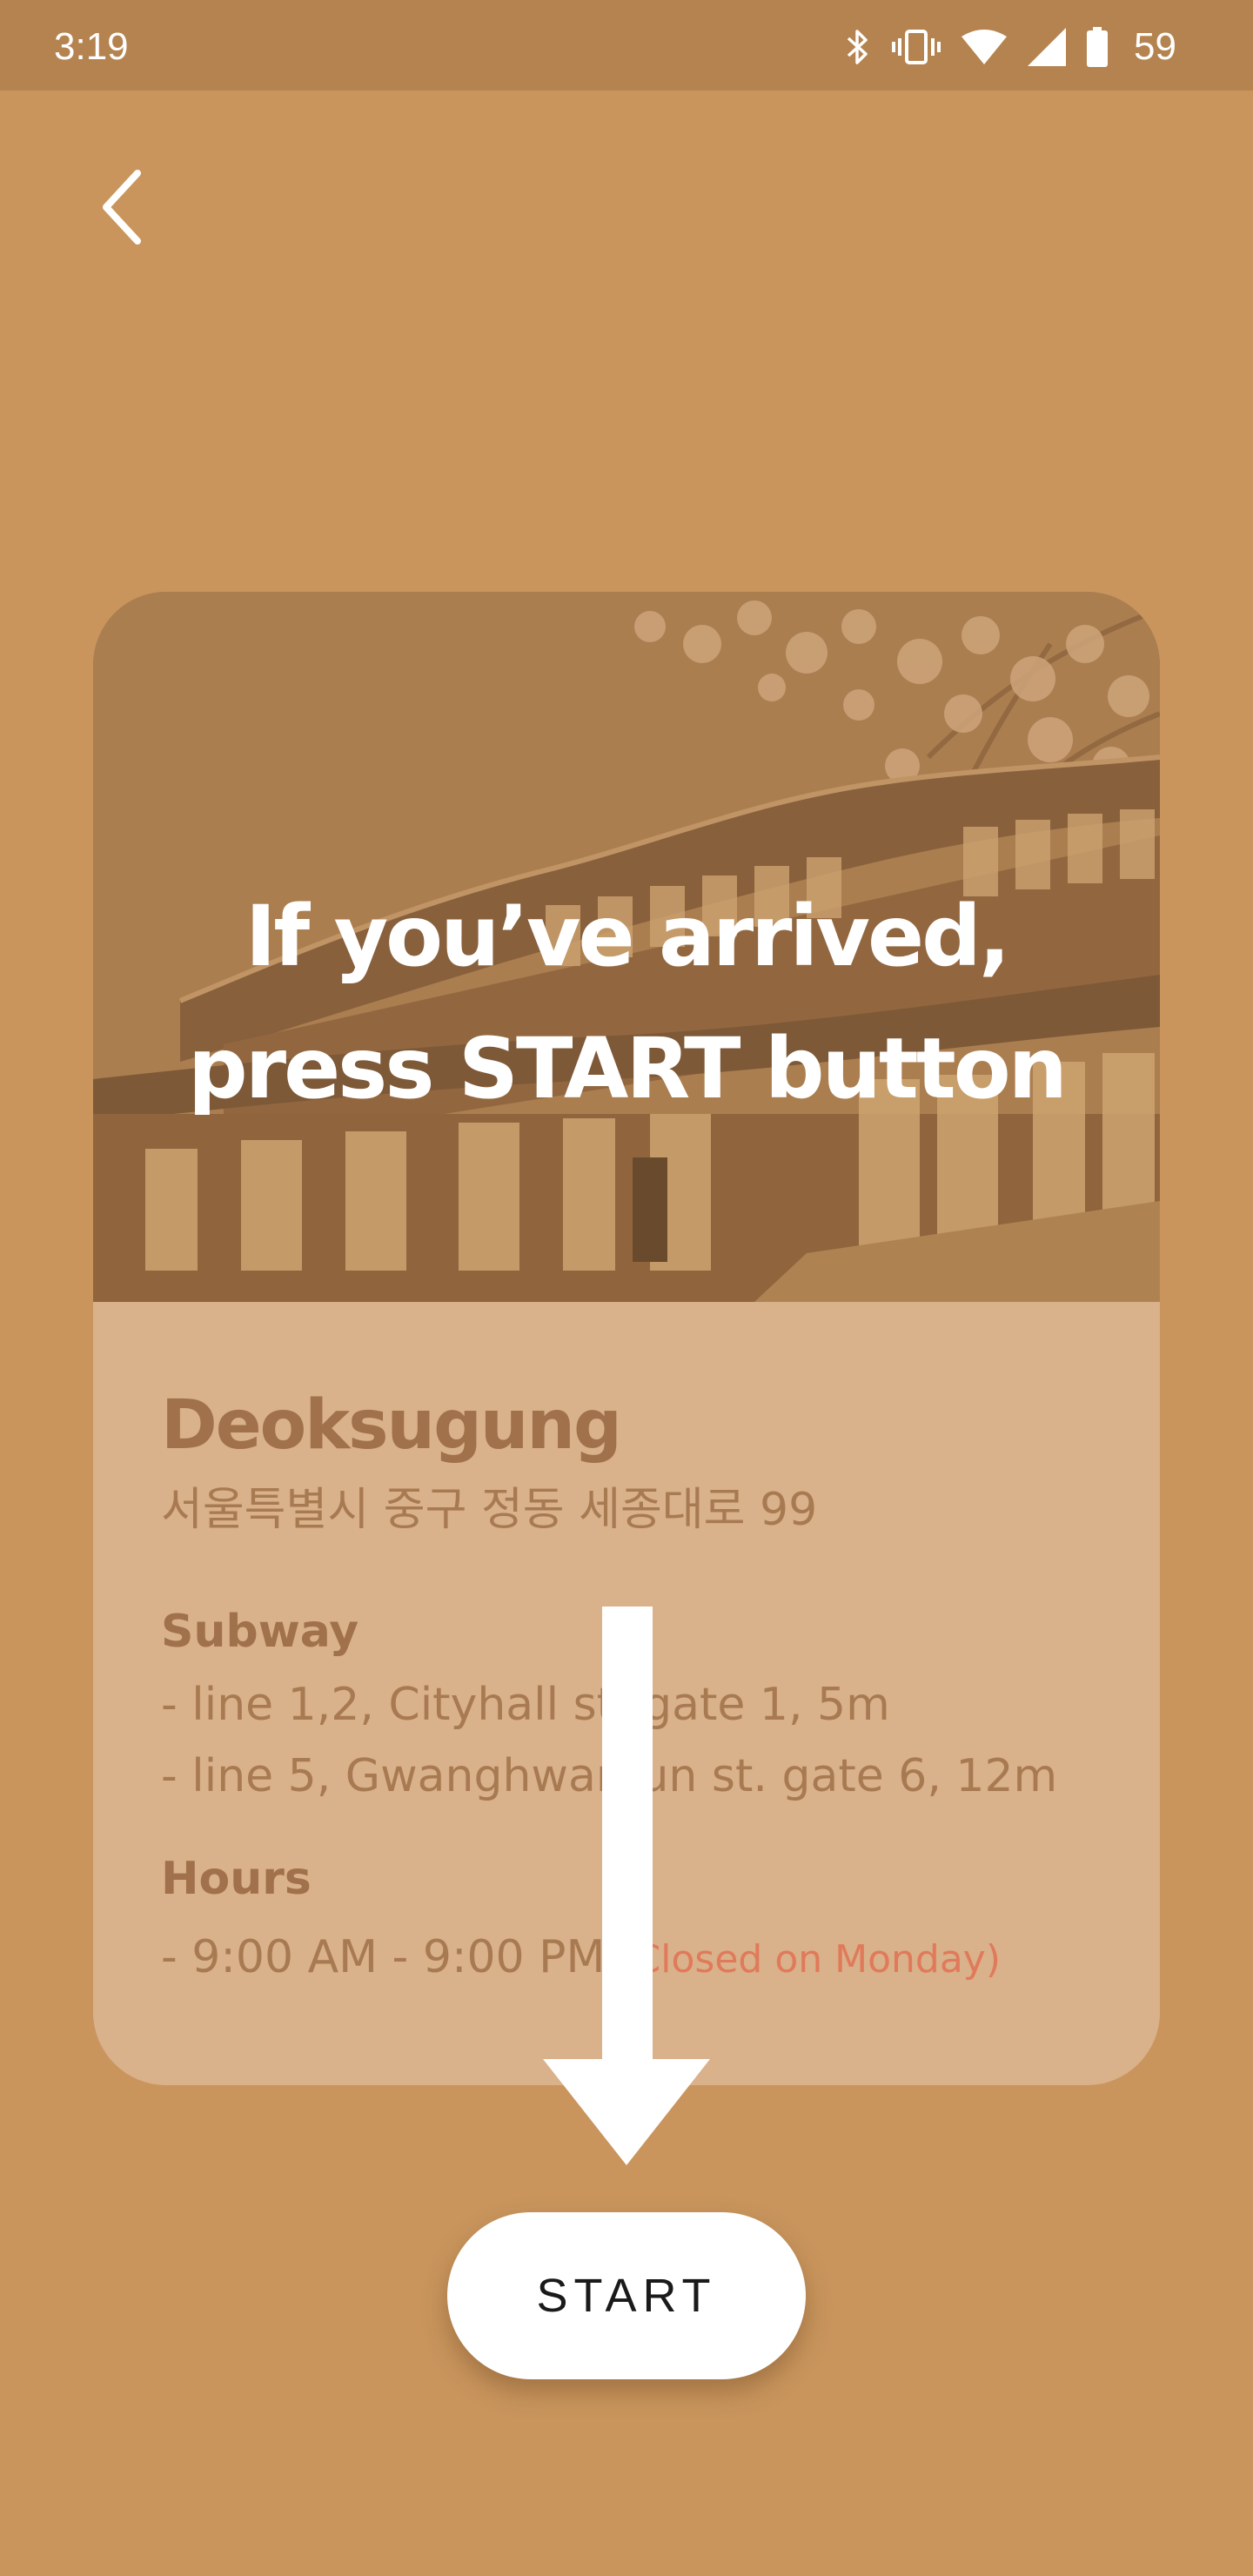 This screenshot has height=2576, width=1253. Describe the element at coordinates (916, 47) in the screenshot. I see `vibrate-icon` at that location.